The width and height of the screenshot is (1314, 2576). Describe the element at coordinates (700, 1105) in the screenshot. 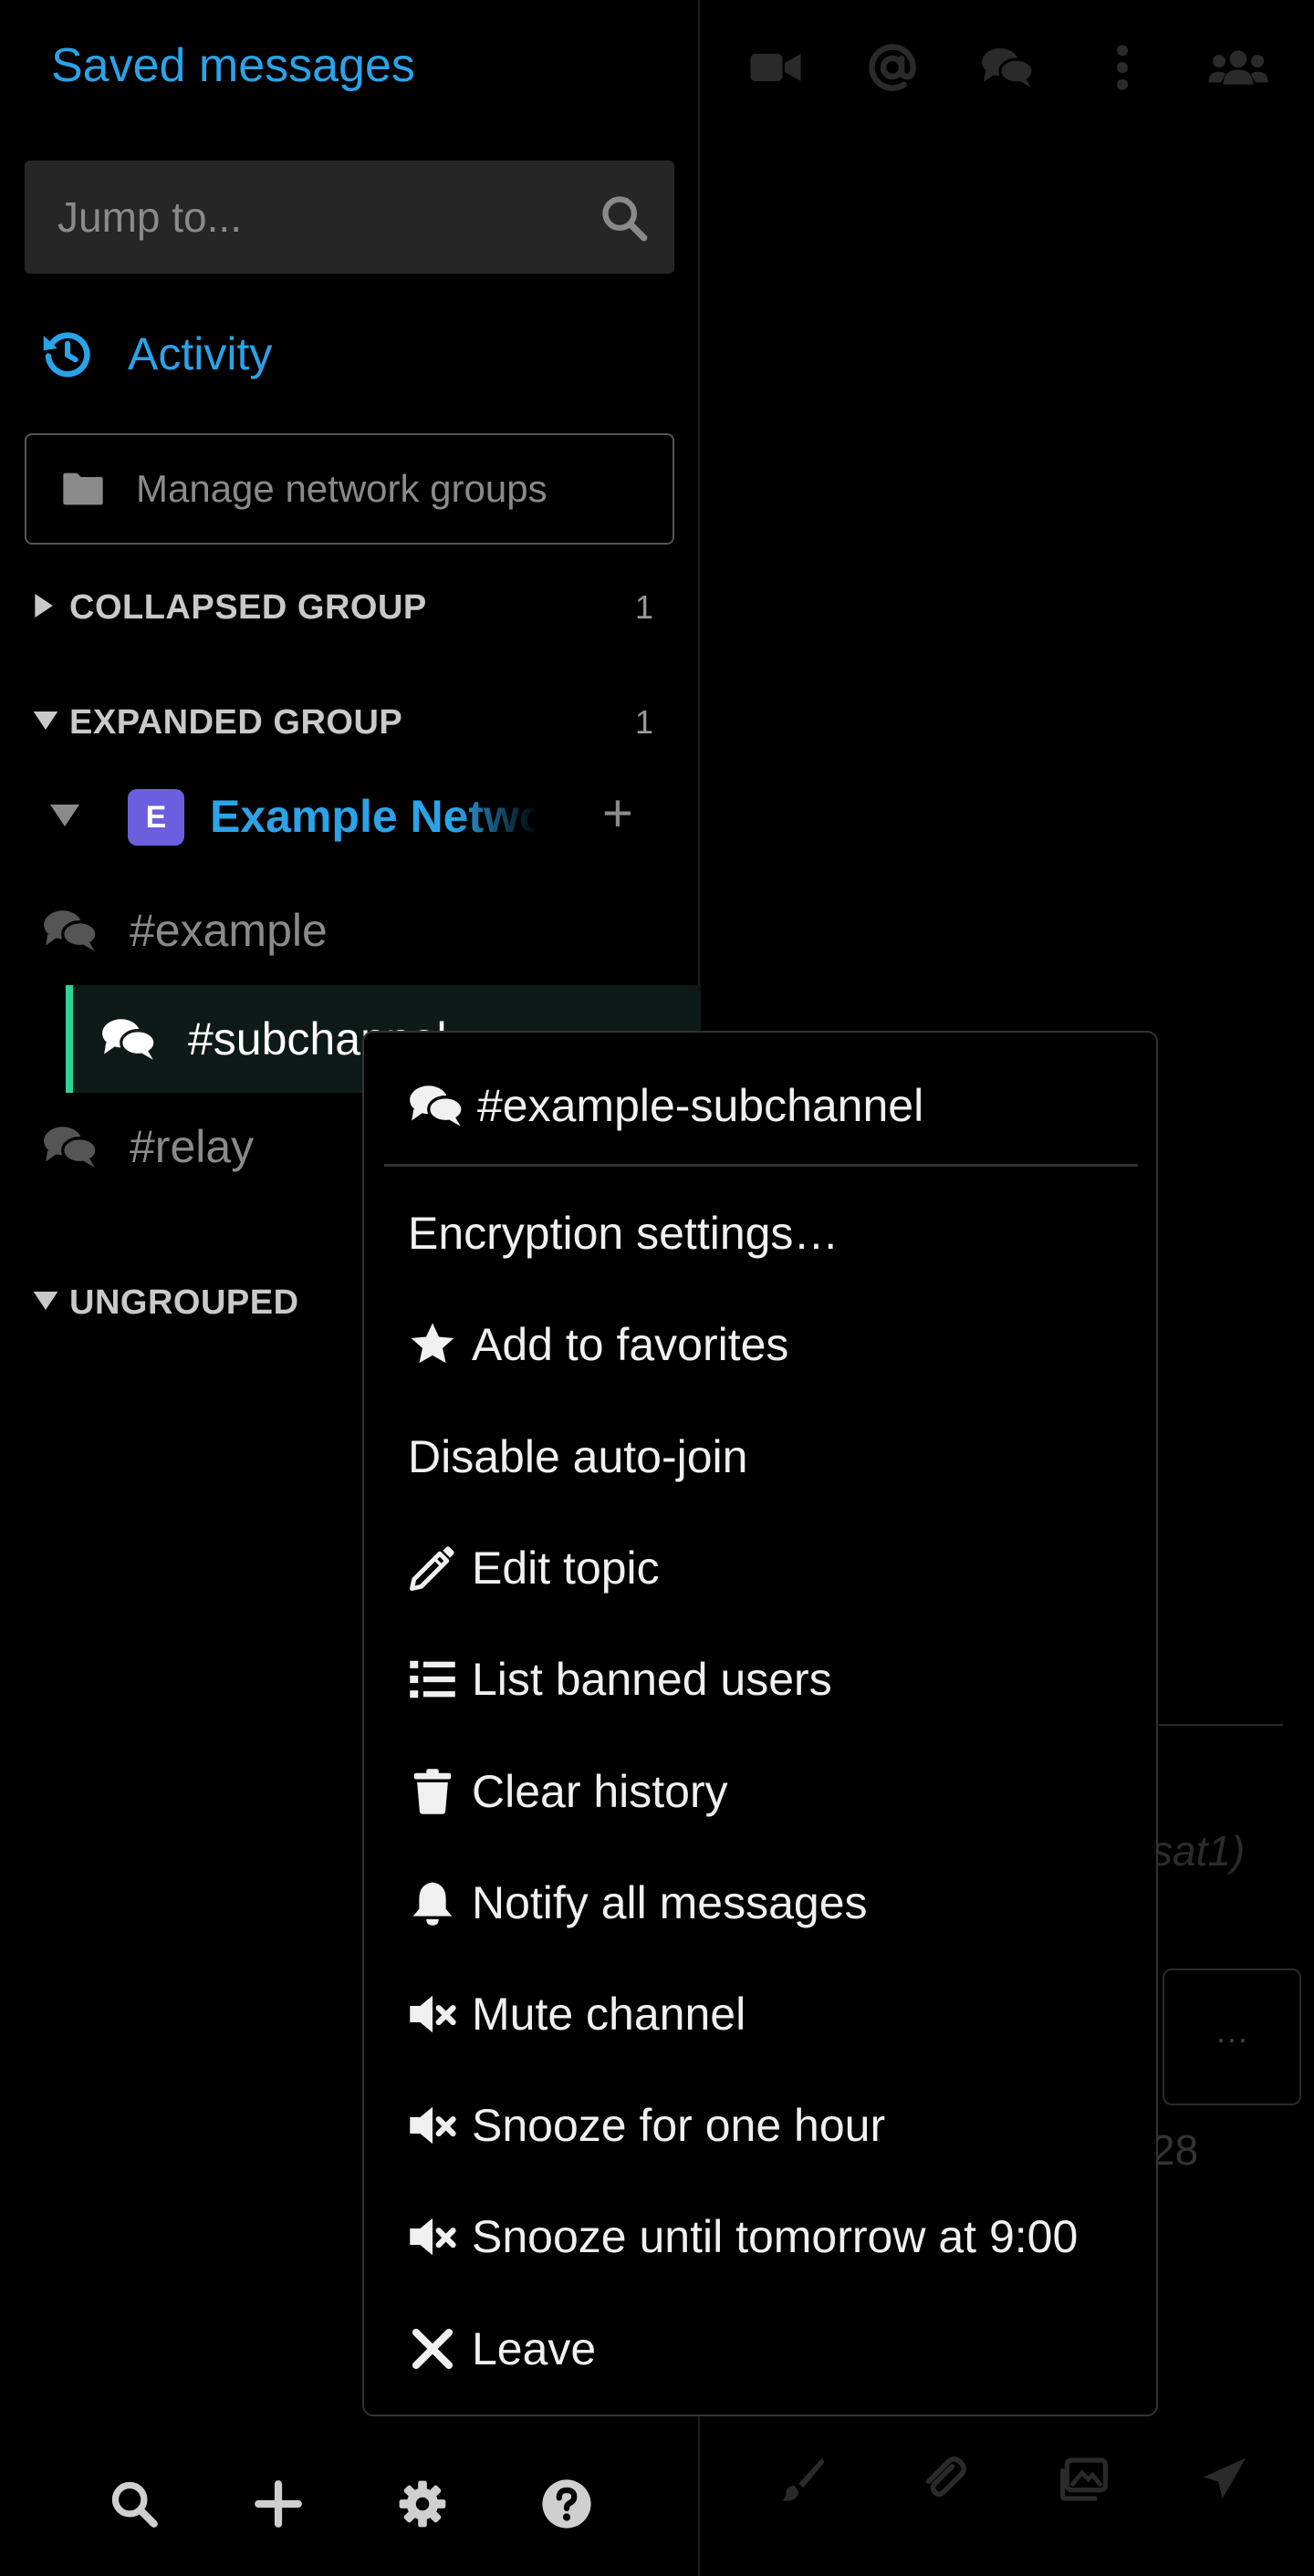

I see `context-menu-title: #example-subchannel` at that location.